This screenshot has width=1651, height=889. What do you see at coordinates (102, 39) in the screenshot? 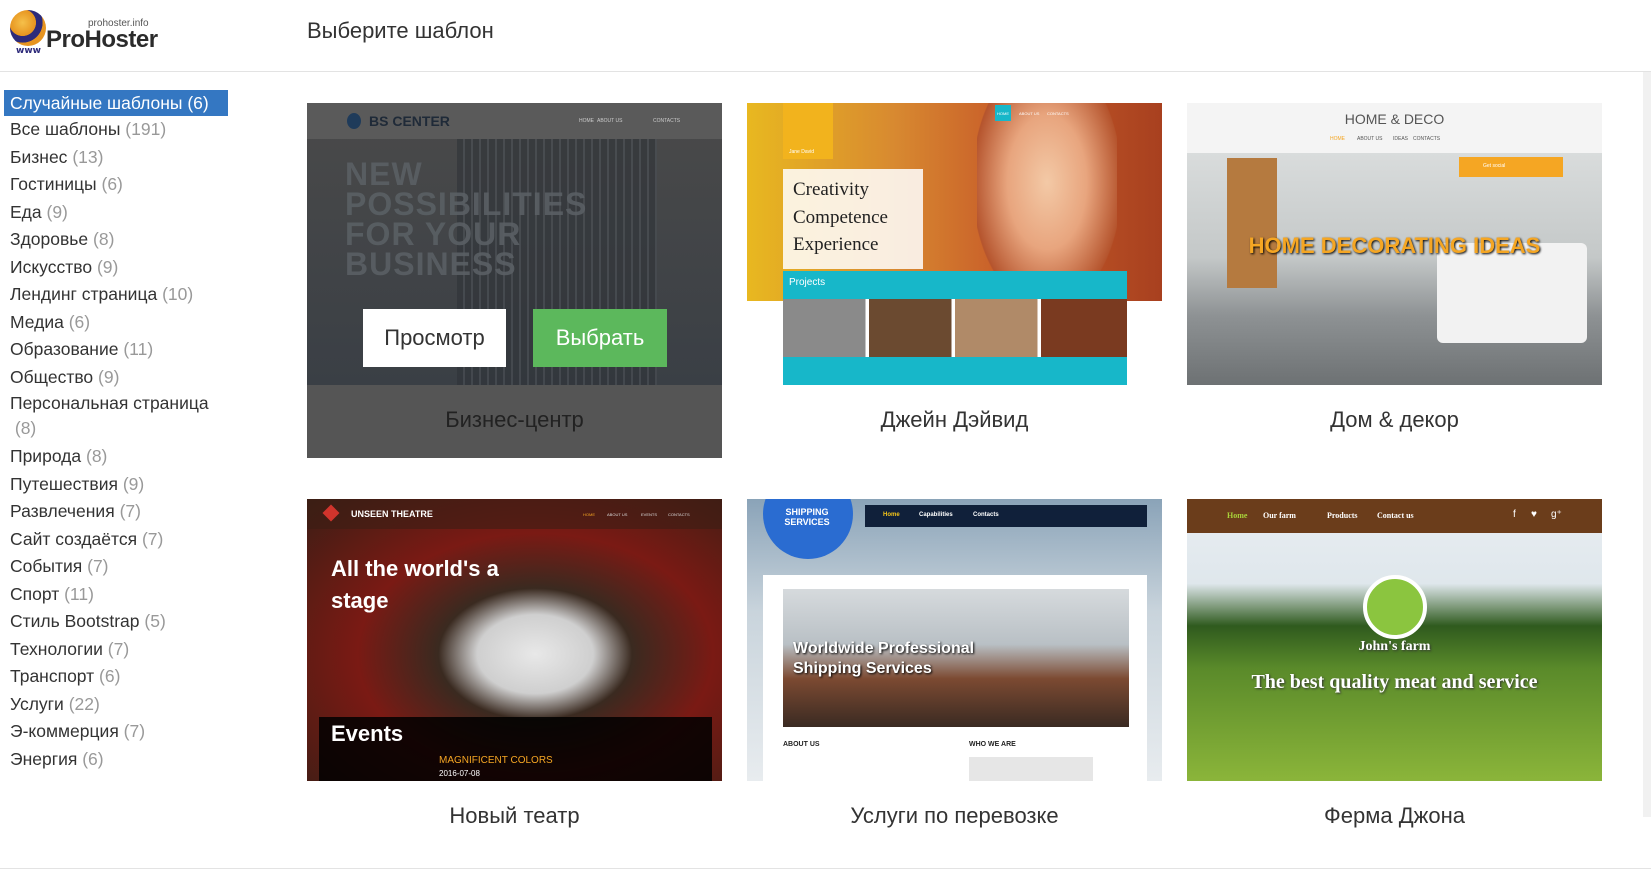
I see `logo-name: ProHoster` at bounding box center [102, 39].